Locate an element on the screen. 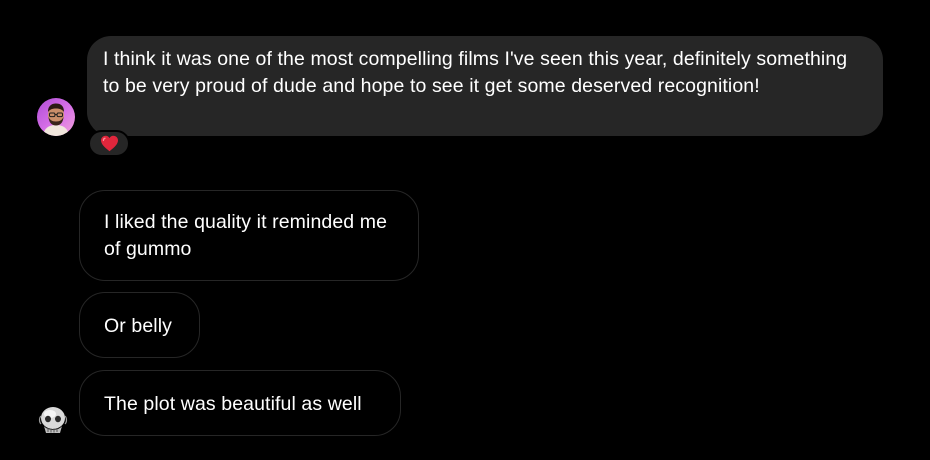 This screenshot has width=930, height=460. message-text: Or belly is located at coordinates (138, 326).